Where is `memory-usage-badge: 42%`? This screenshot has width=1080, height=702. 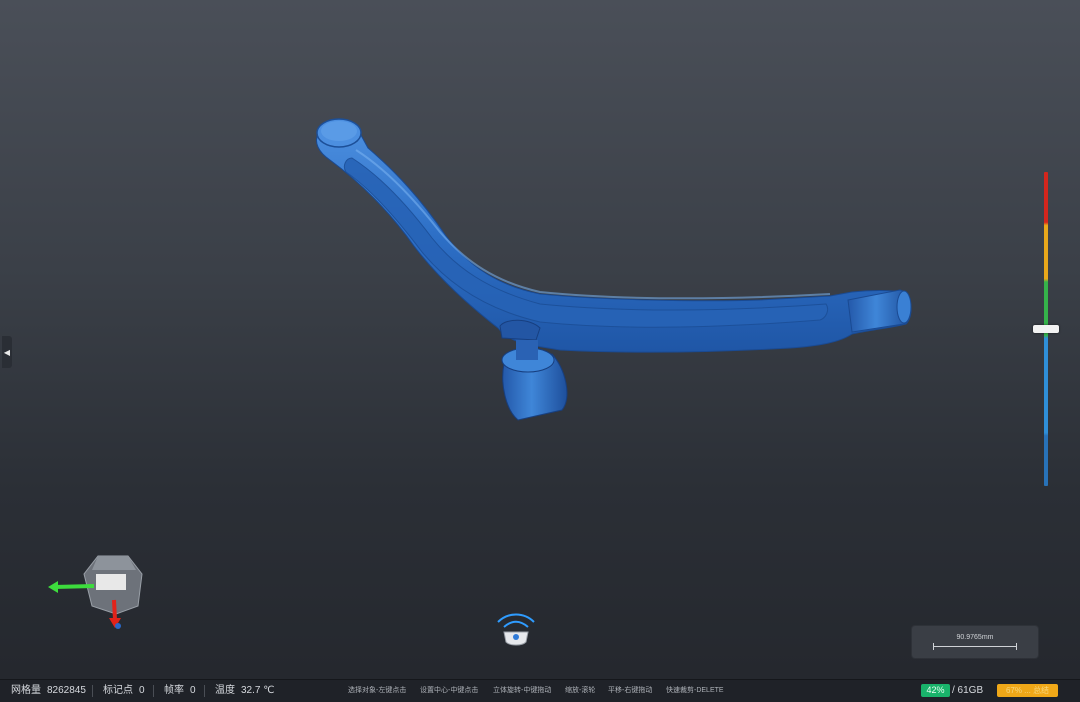
memory-usage-badge: 42% is located at coordinates (935, 690).